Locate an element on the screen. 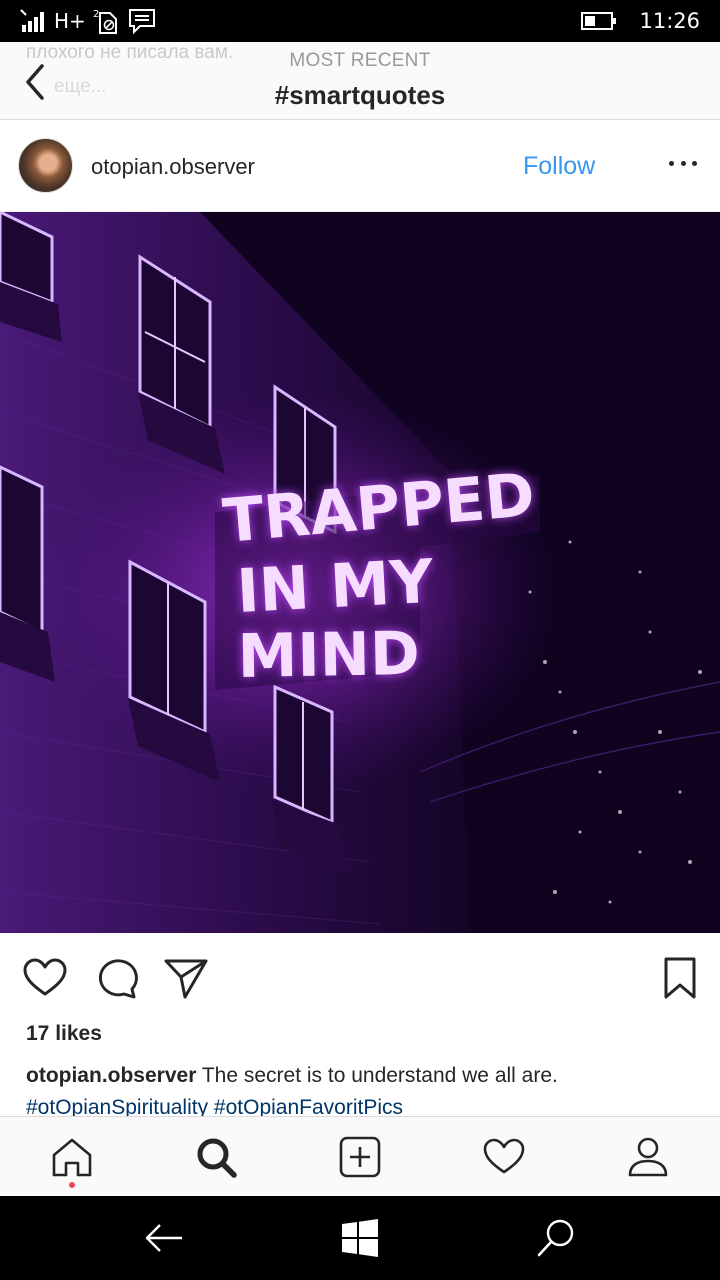 The height and width of the screenshot is (1280, 720). profile-icon is located at coordinates (648, 1157).